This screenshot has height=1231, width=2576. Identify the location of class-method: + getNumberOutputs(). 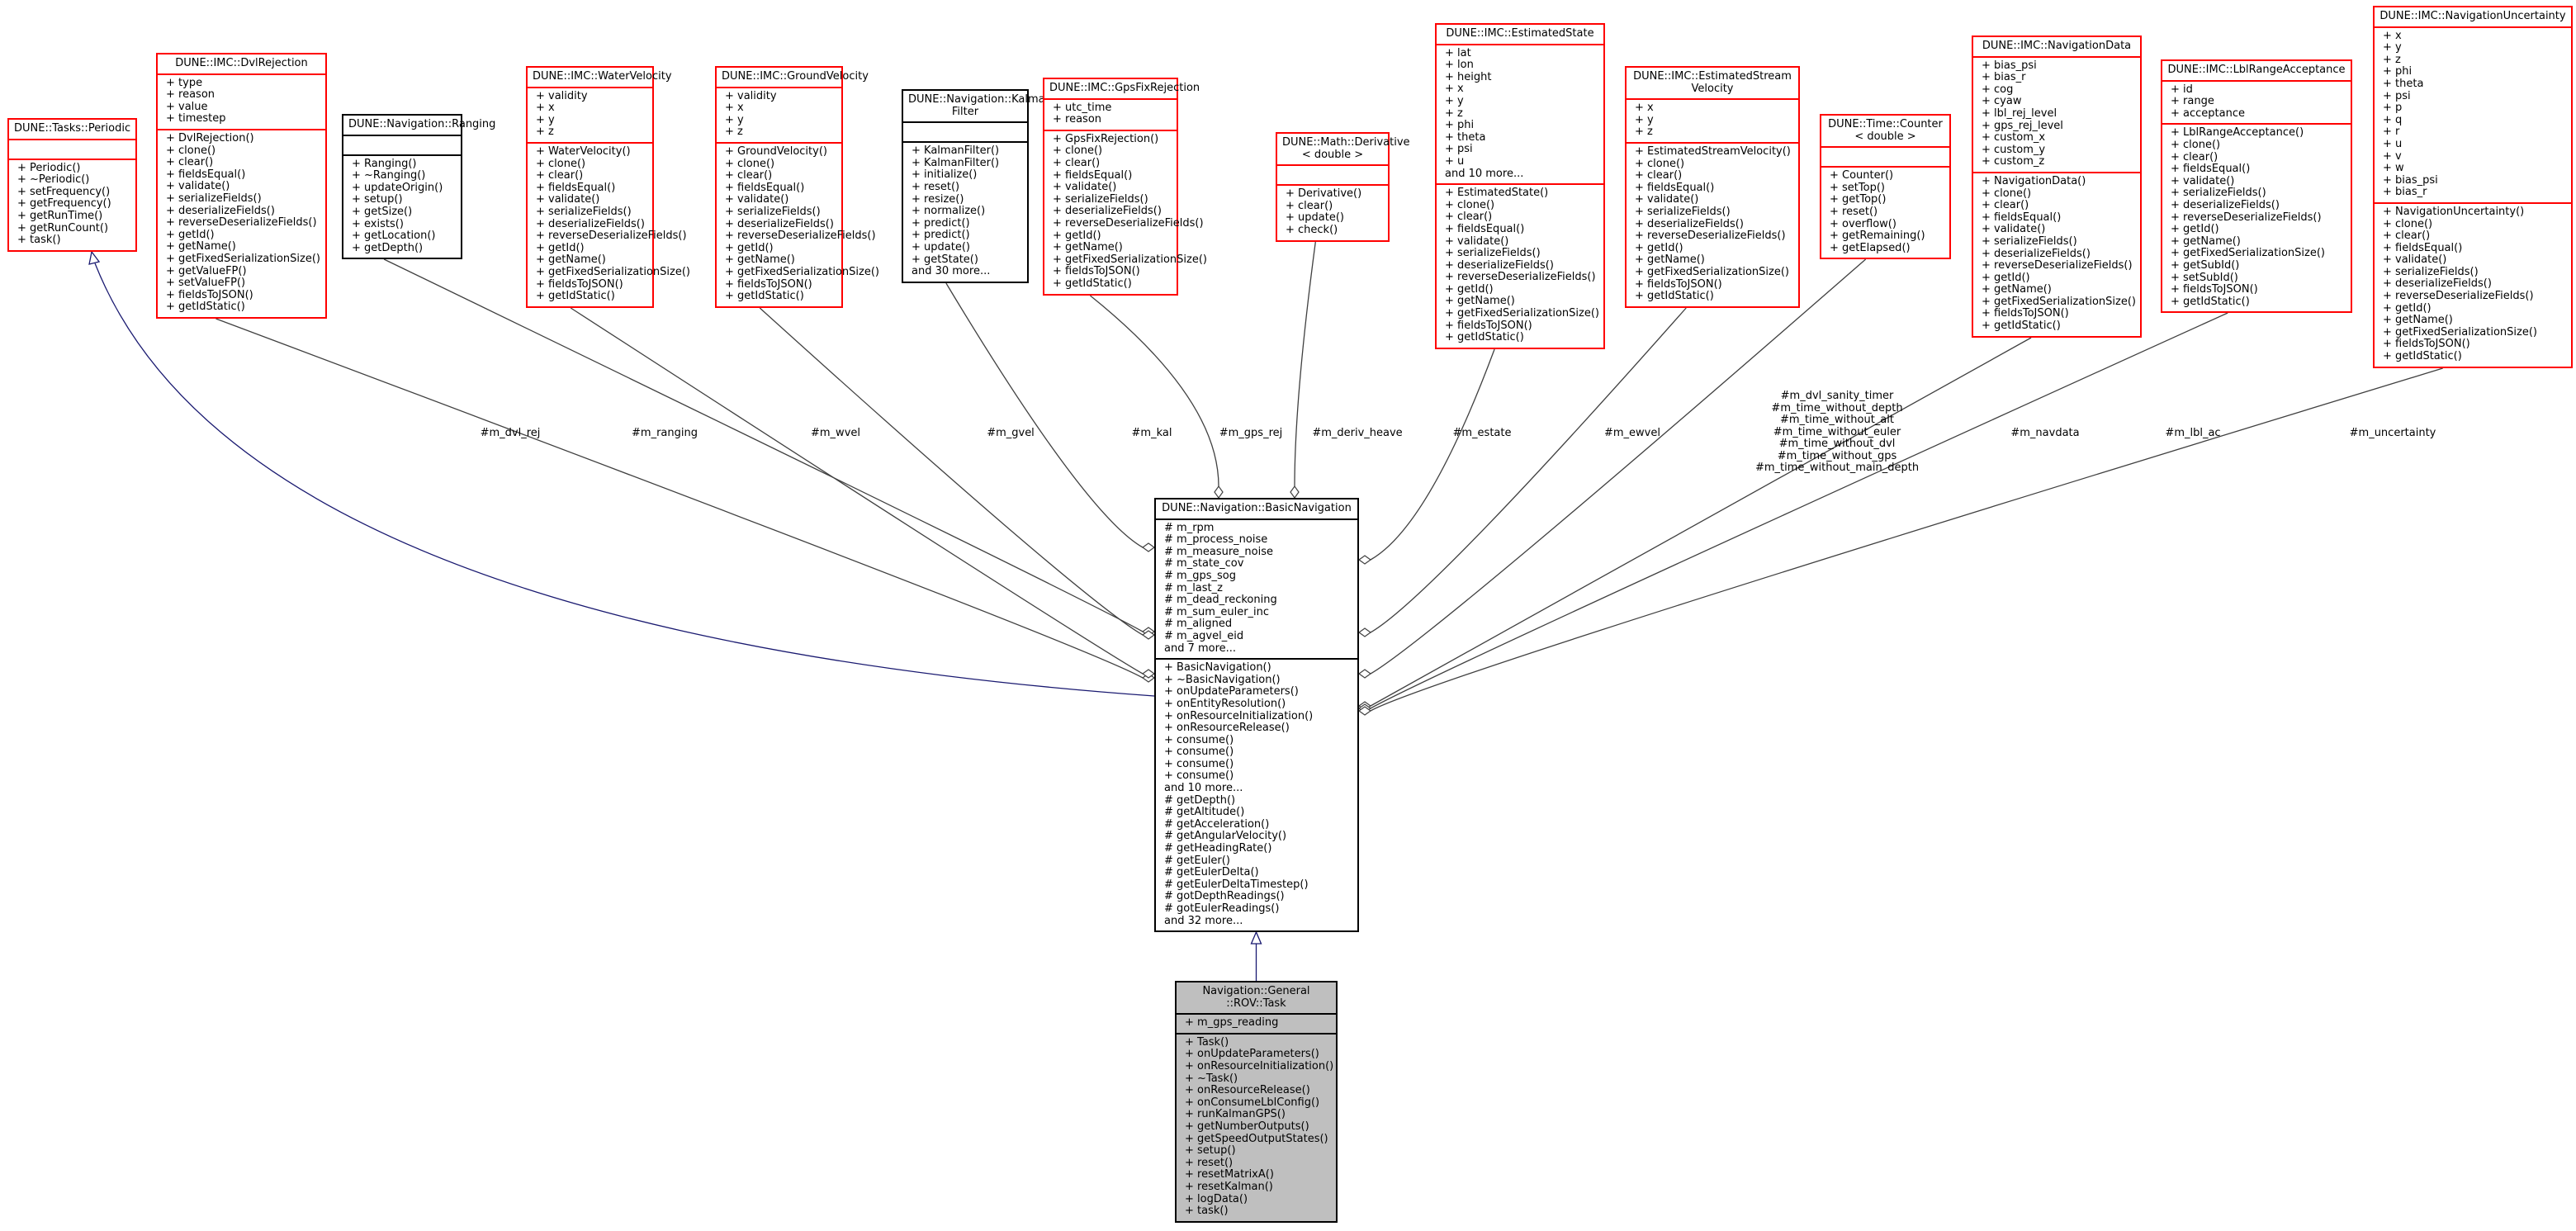
(1247, 1126).